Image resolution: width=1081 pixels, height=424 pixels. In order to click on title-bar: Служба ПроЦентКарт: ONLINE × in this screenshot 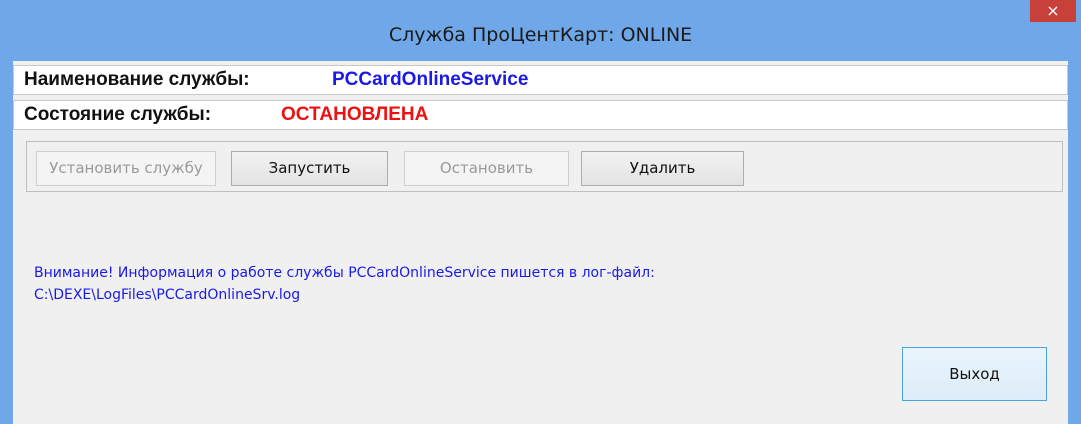, I will do `click(540, 31)`.